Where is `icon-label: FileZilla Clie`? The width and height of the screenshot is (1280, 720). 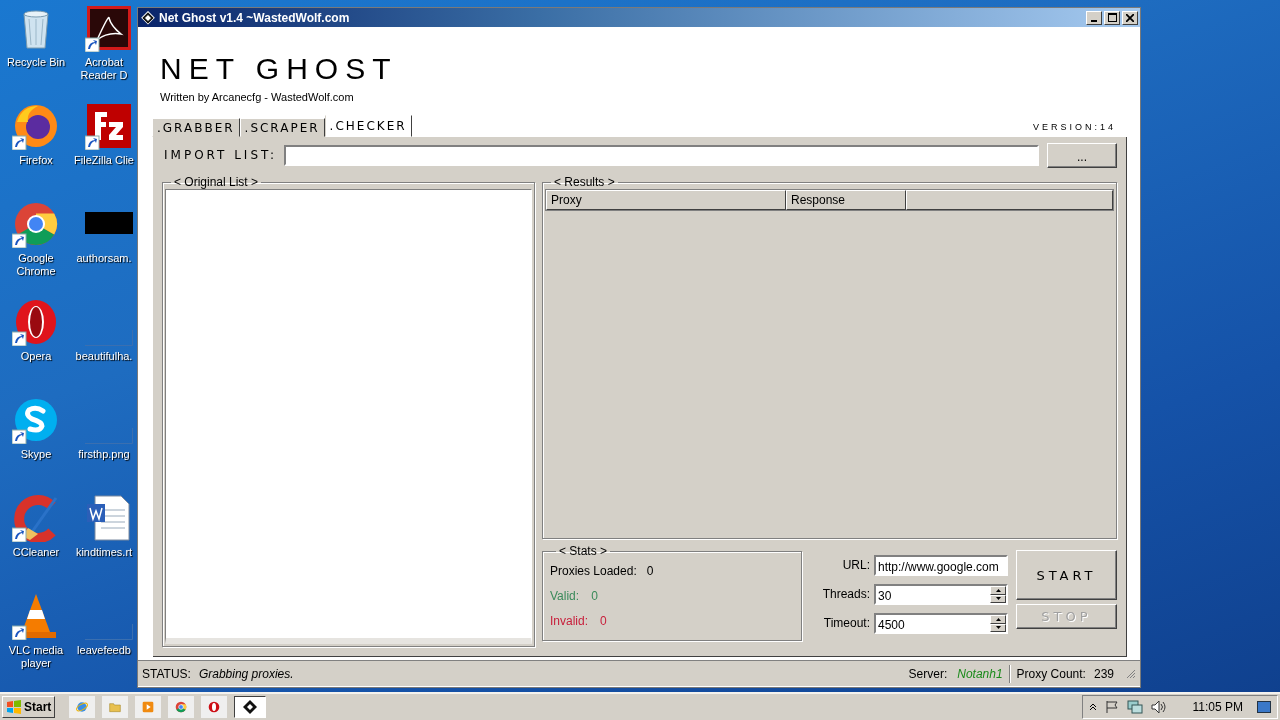 icon-label: FileZilla Clie is located at coordinates (104, 160).